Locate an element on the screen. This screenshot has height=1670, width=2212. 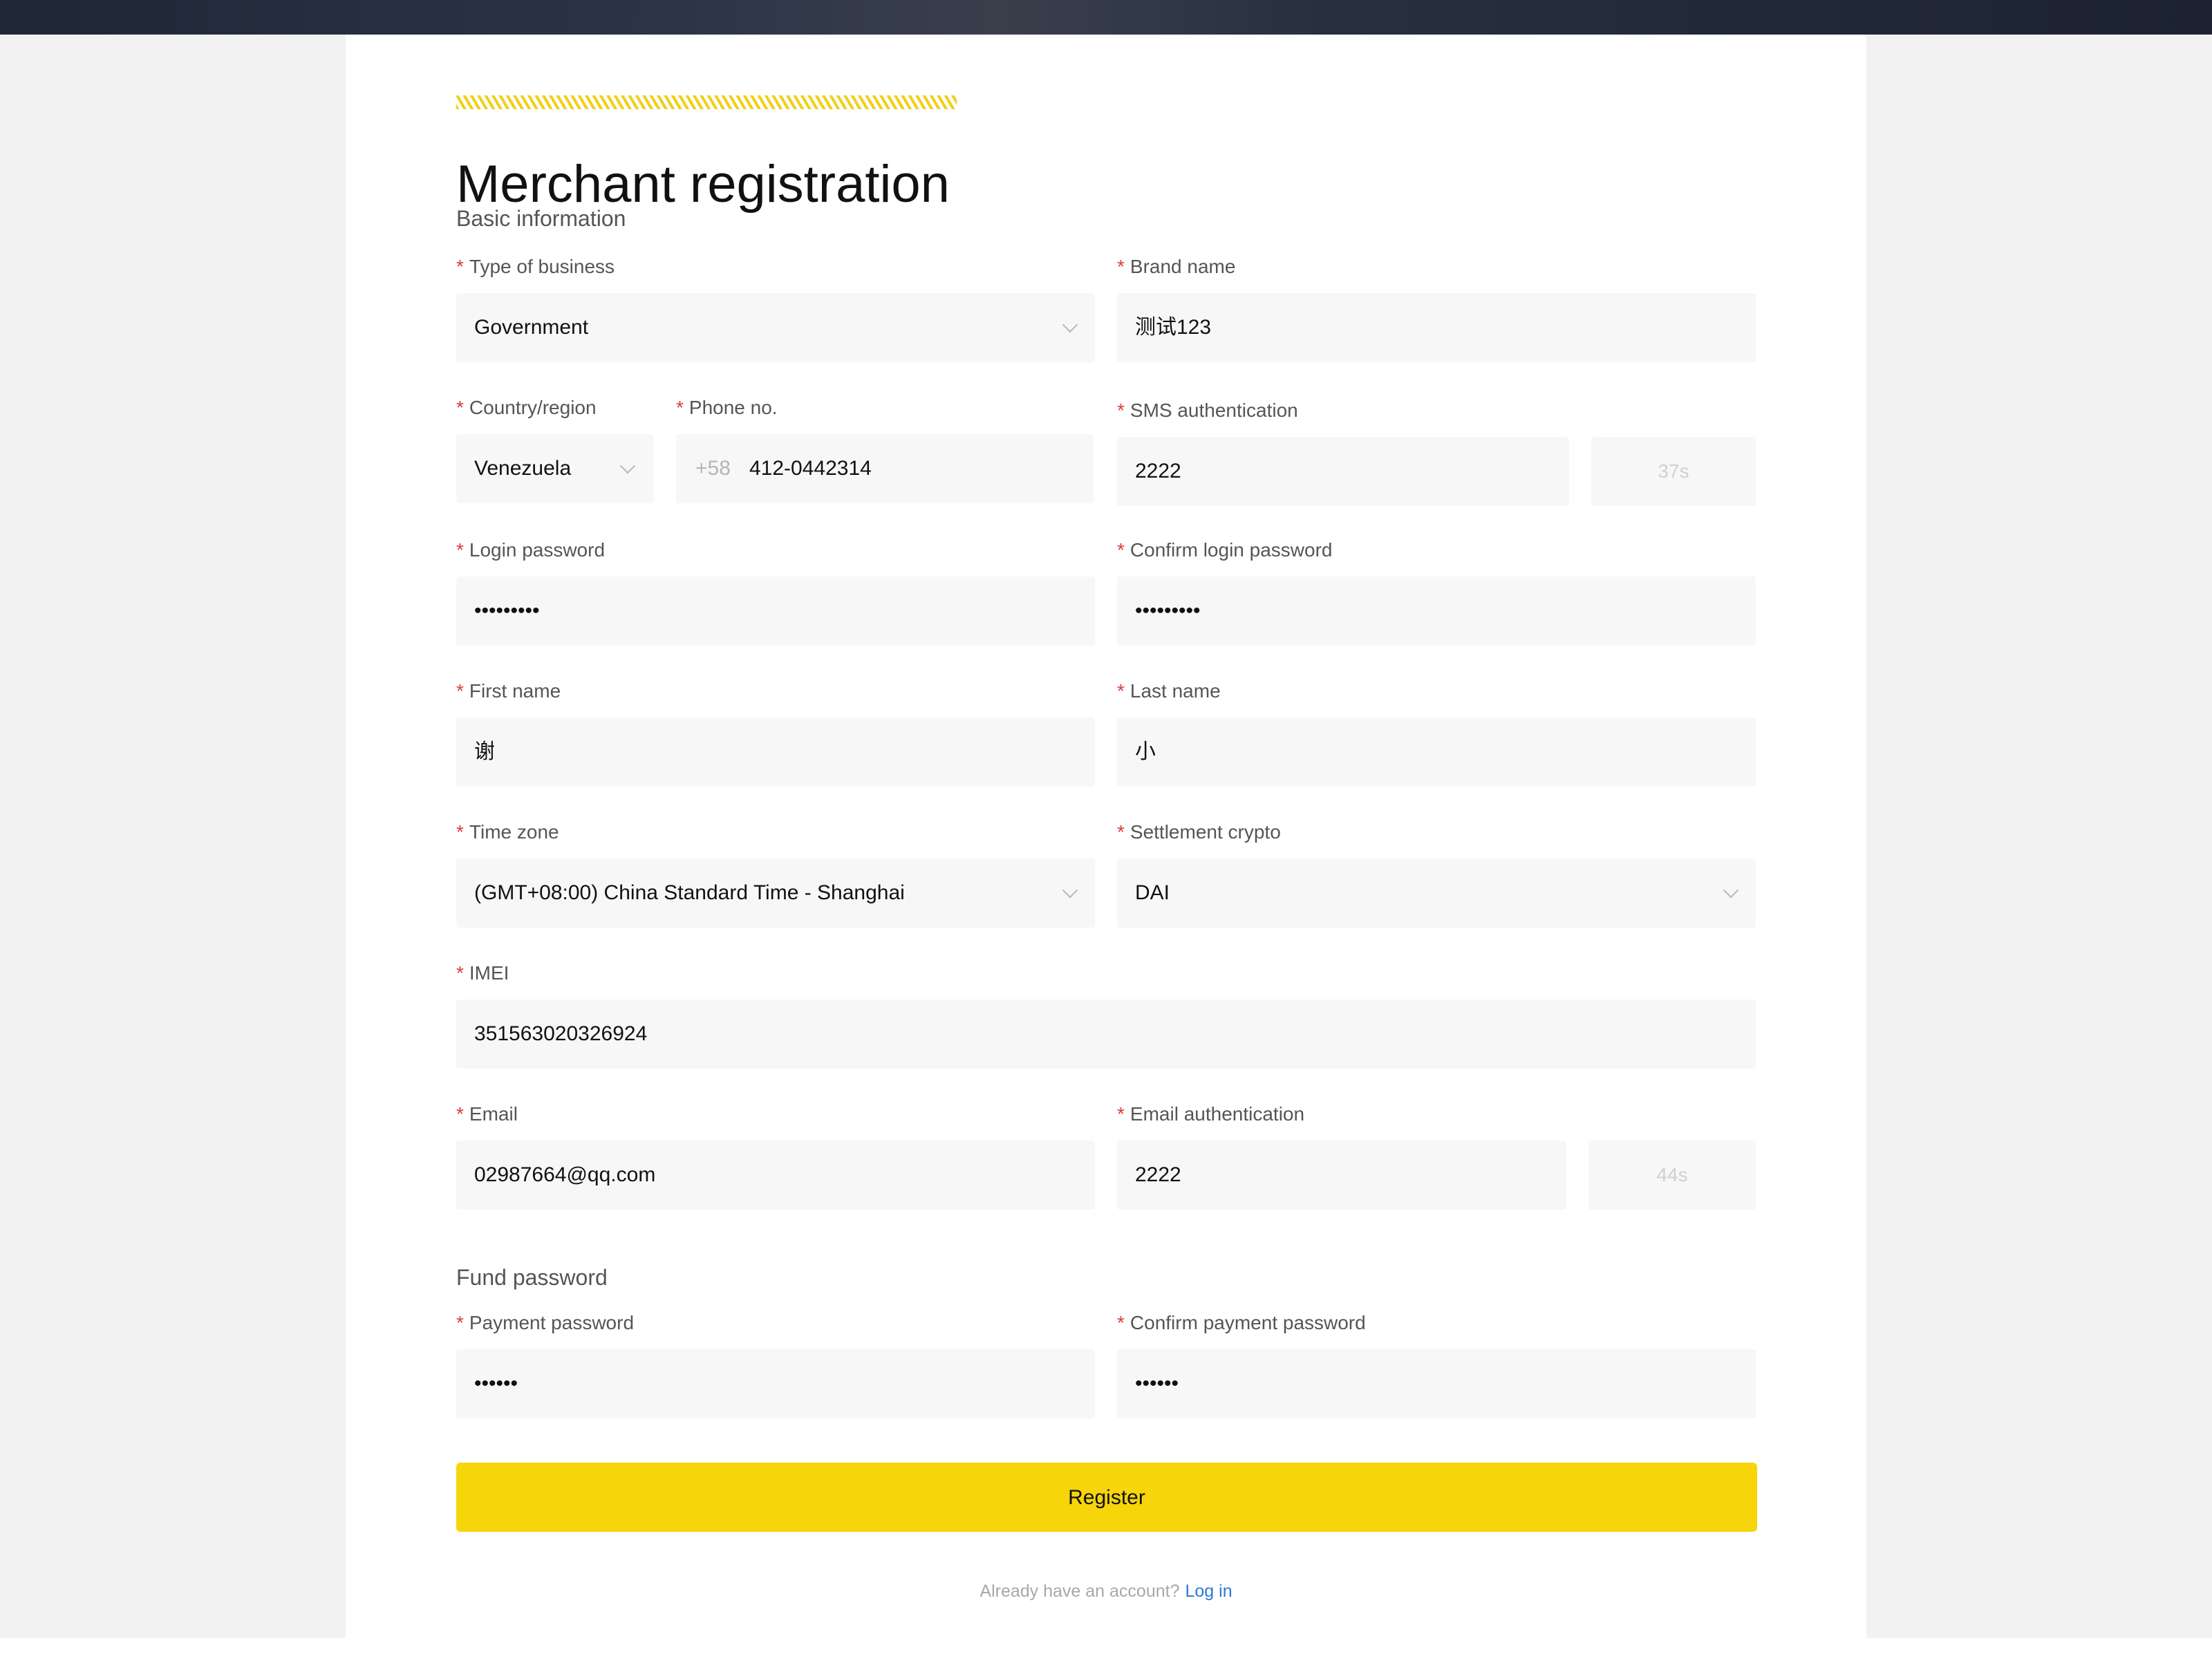
email-label: * Email is located at coordinates (487, 1114).